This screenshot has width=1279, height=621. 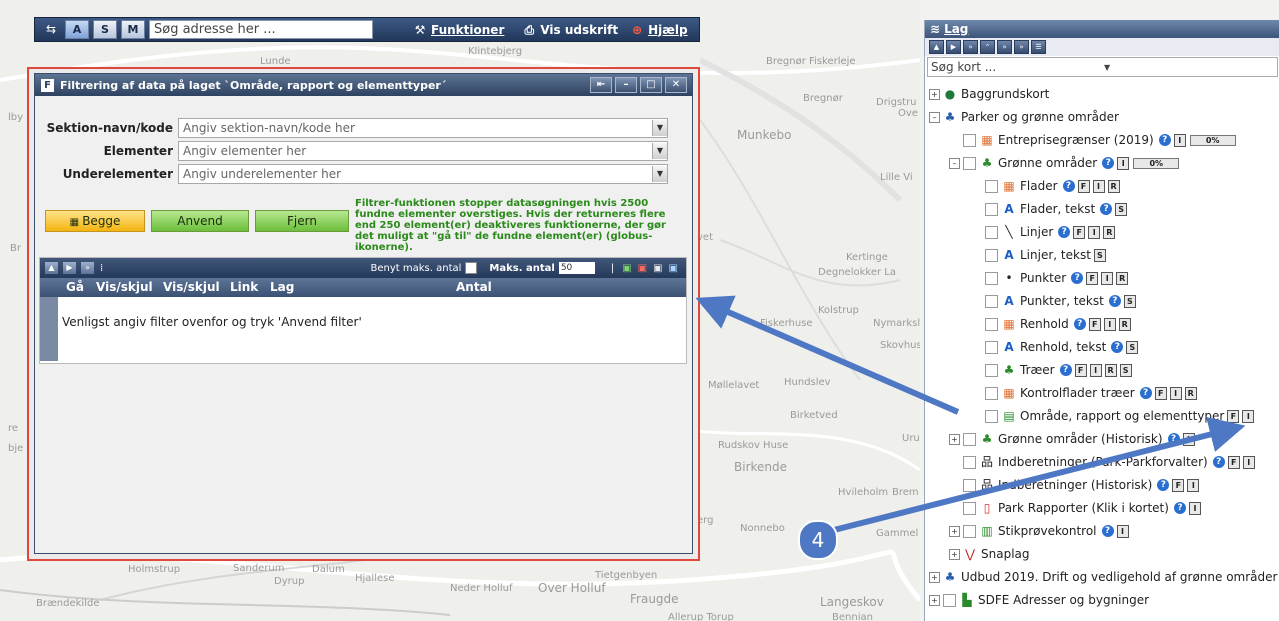 What do you see at coordinates (244, 287) in the screenshot?
I see `col-header: Link` at bounding box center [244, 287].